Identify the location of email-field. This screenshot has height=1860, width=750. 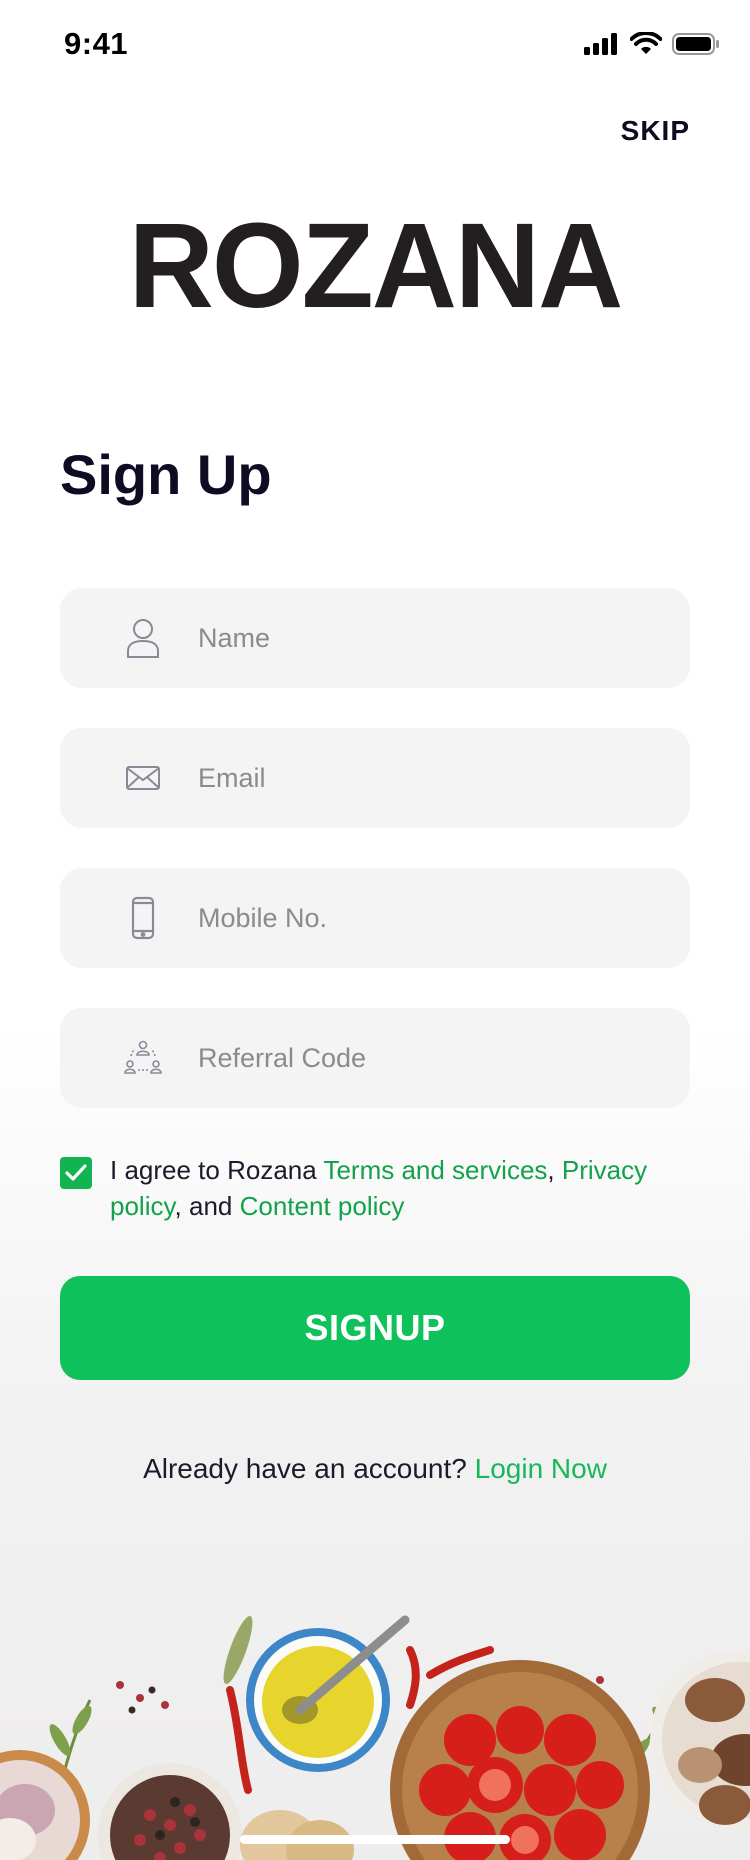
(375, 778).